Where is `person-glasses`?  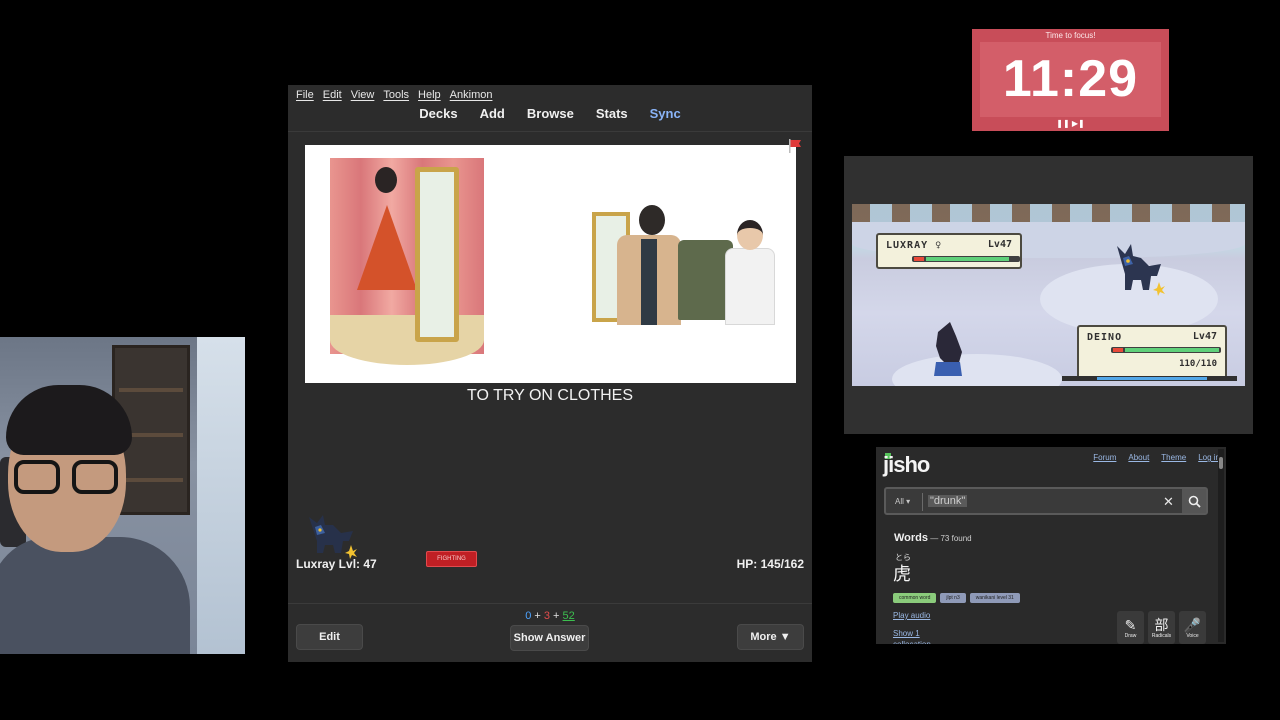
person-glasses is located at coordinates (69, 478).